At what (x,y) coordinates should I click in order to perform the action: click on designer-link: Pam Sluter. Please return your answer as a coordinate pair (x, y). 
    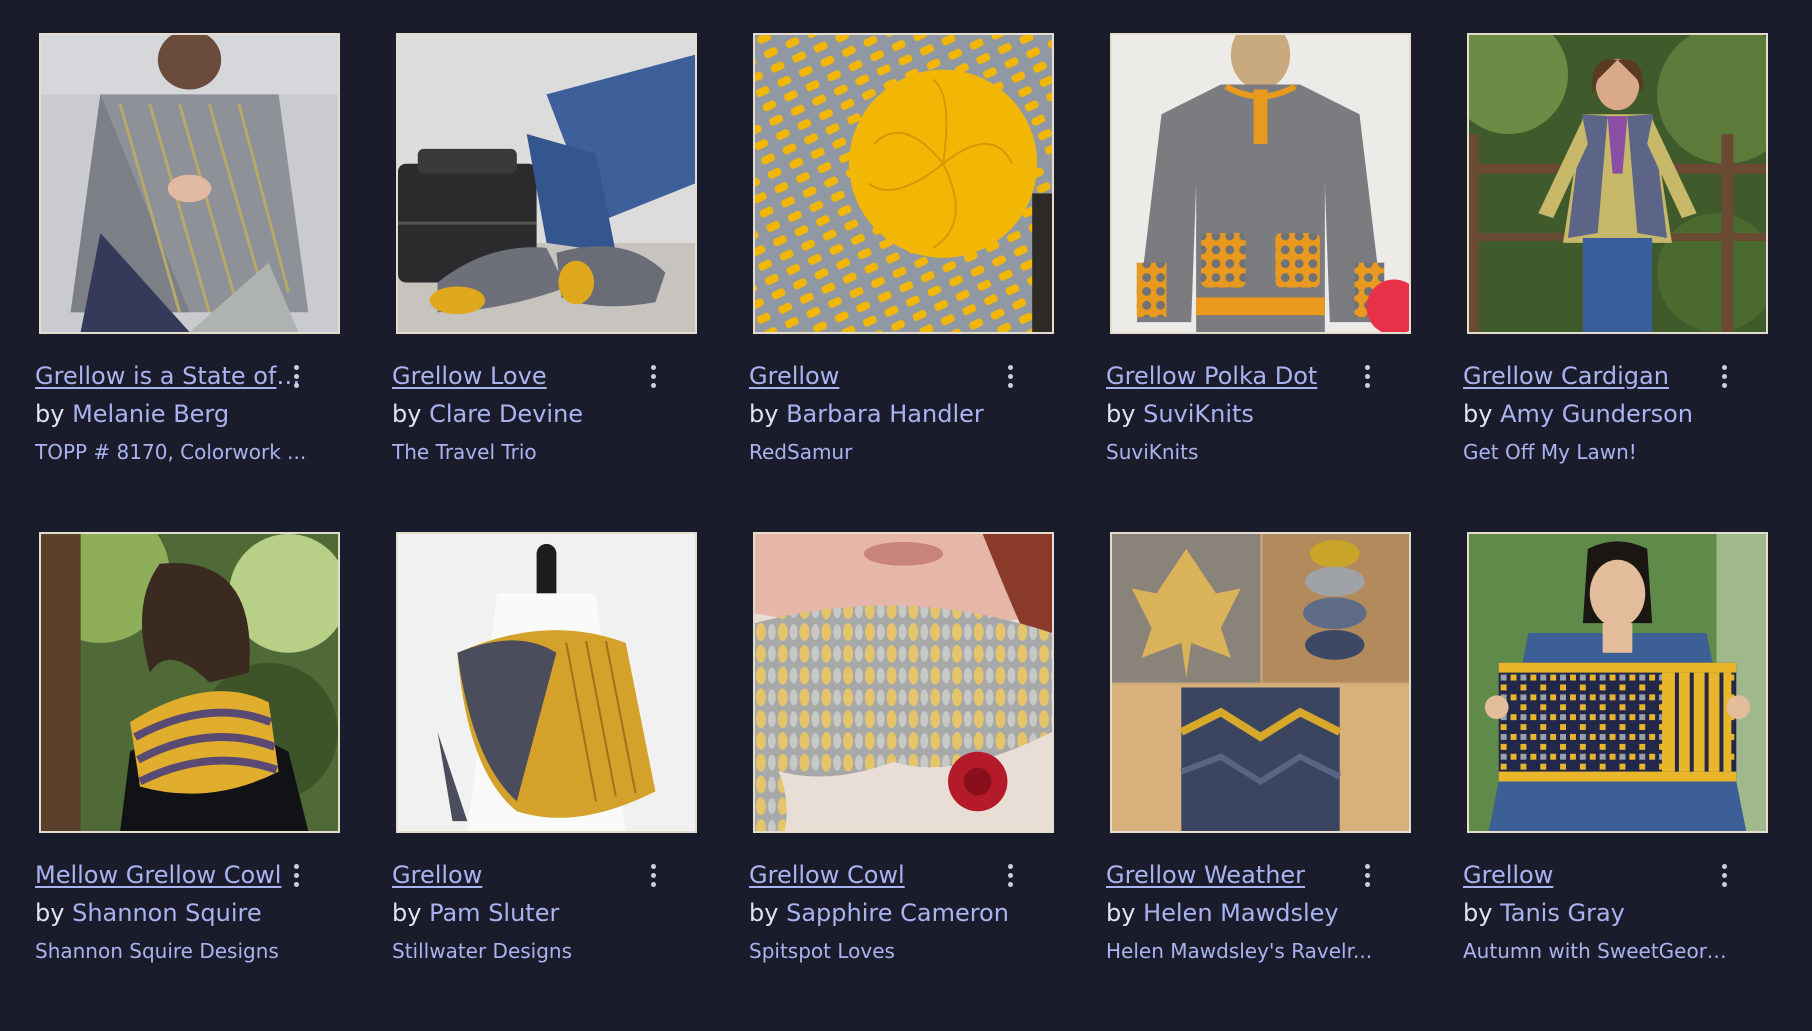
    Looking at the image, I should click on (494, 913).